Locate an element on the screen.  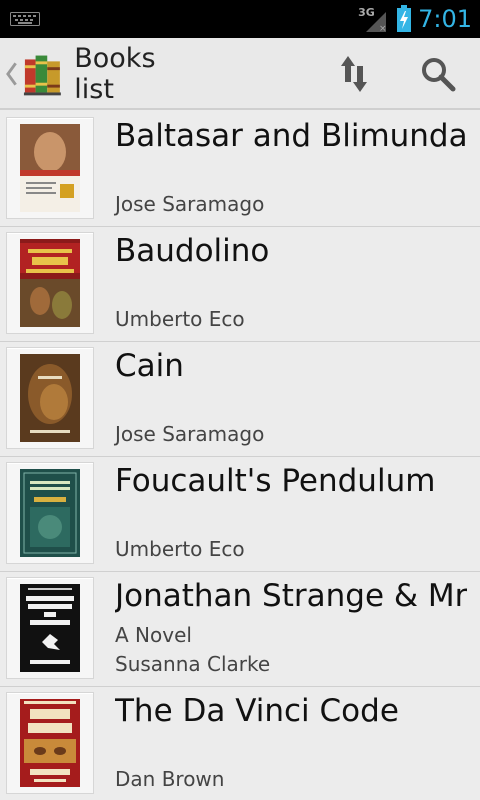
clock-time: 7:01 is located at coordinates (445, 19).